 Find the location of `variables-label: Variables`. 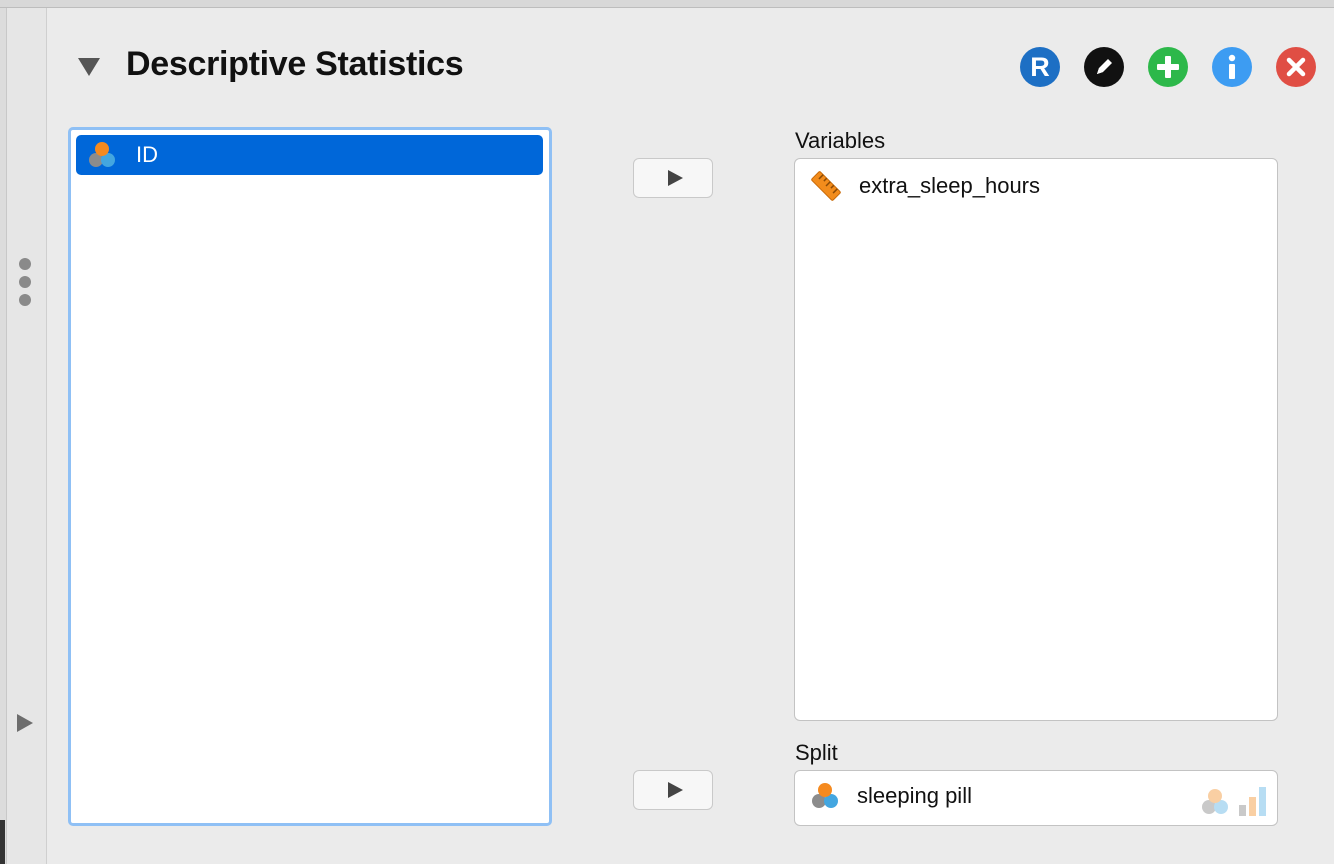

variables-label: Variables is located at coordinates (840, 140).